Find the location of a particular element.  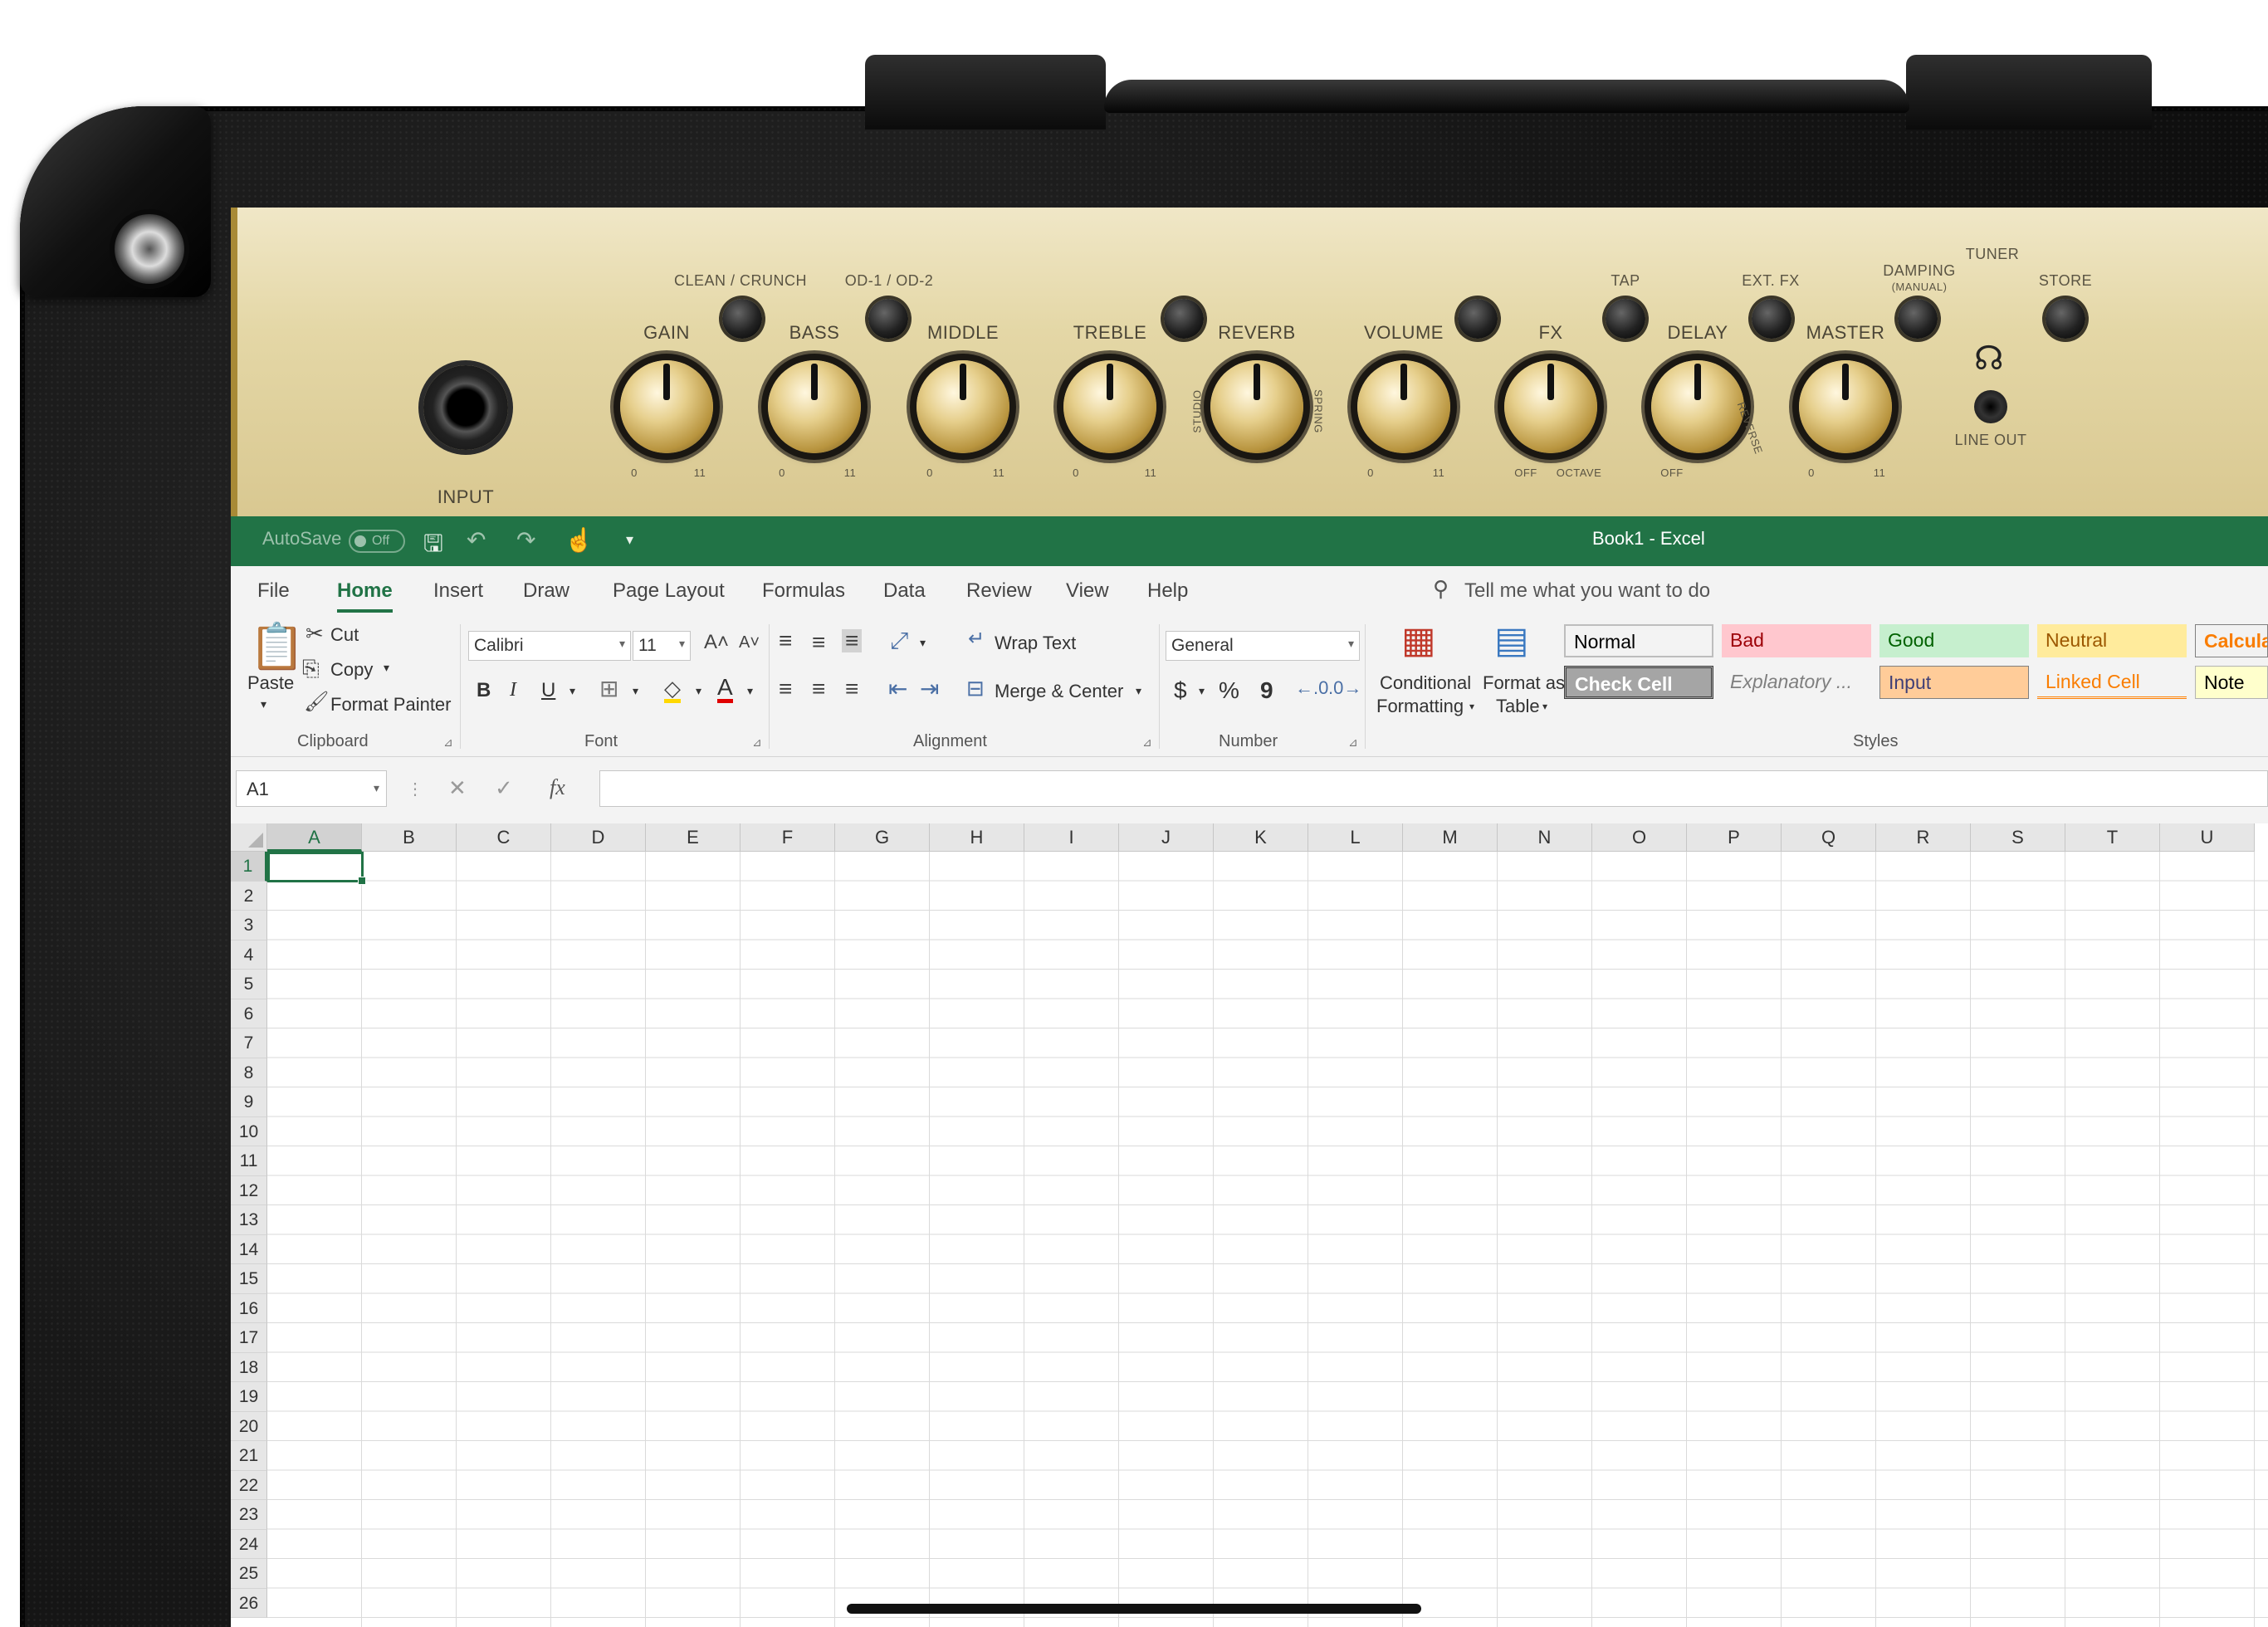

fill-color-dropdown-icon: ▾ is located at coordinates (698, 691).